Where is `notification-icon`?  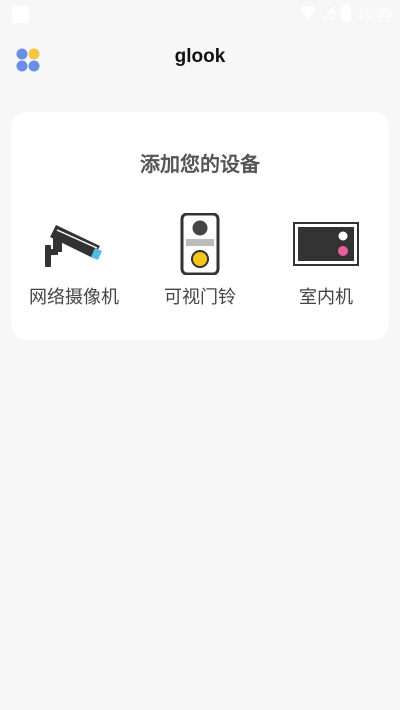
notification-icon is located at coordinates (20, 14).